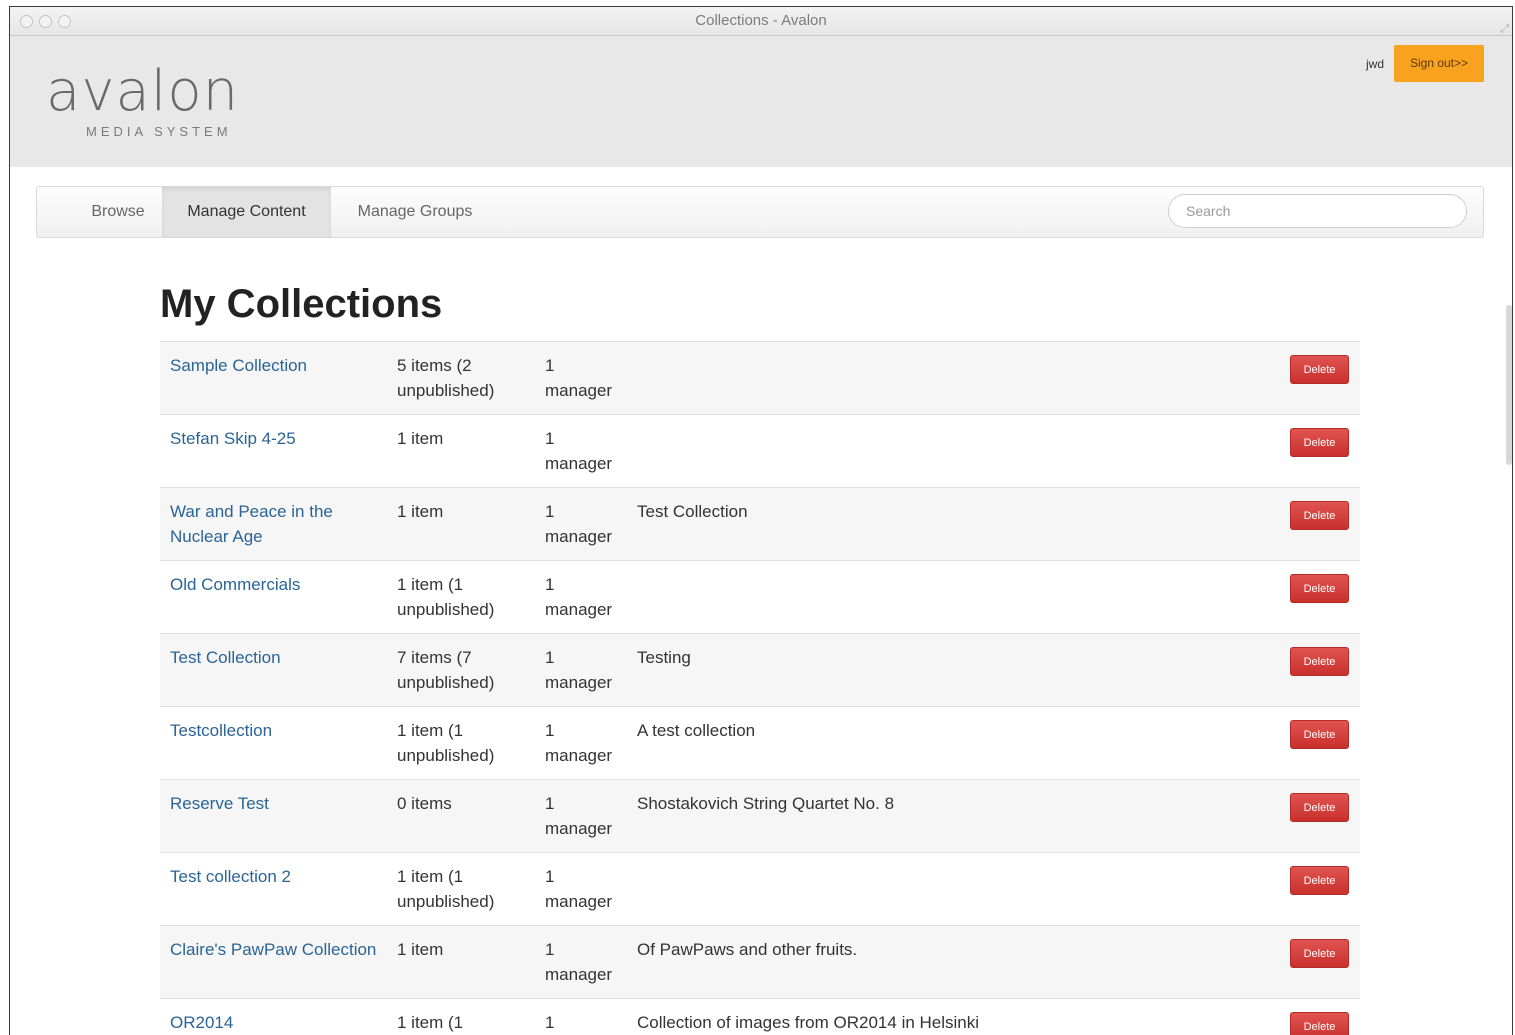 The width and height of the screenshot is (1515, 1035). Describe the element at coordinates (275, 438) in the screenshot. I see `collection-name-link: Stefan Skip 4-25` at that location.